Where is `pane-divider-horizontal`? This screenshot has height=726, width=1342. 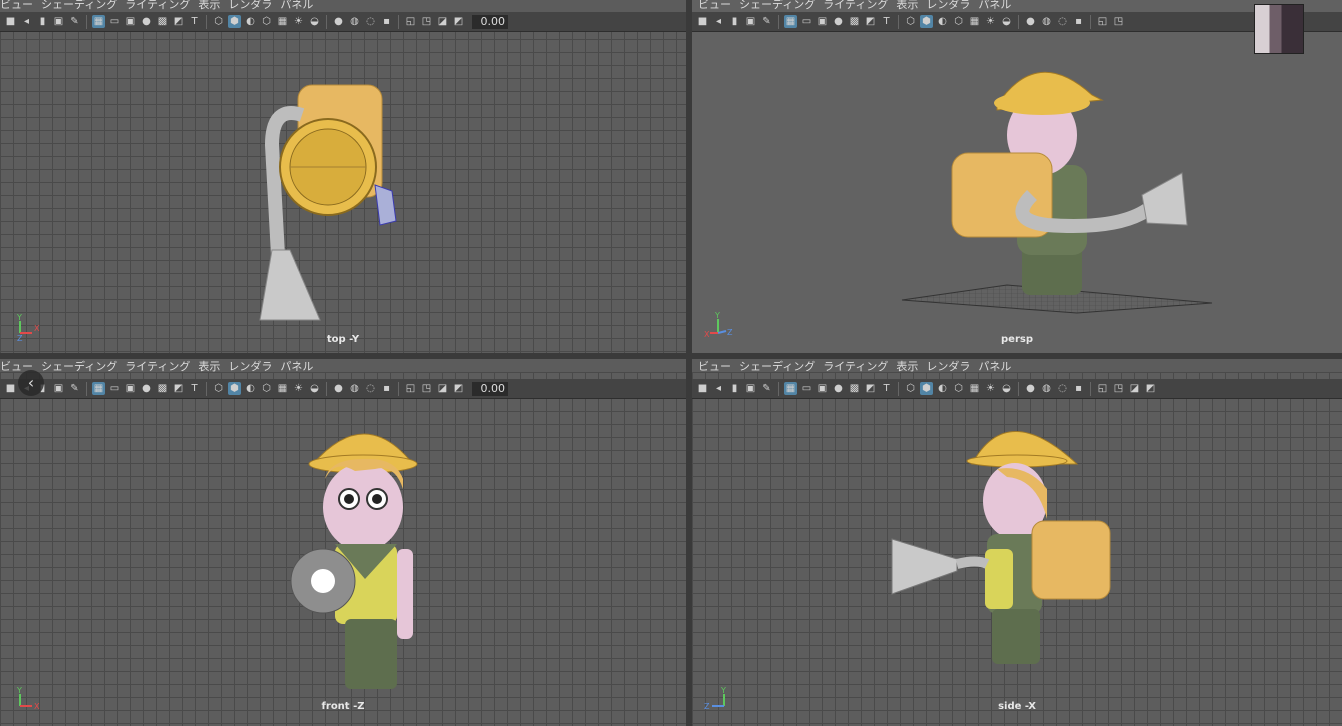
pane-divider-horizontal is located at coordinates (671, 356).